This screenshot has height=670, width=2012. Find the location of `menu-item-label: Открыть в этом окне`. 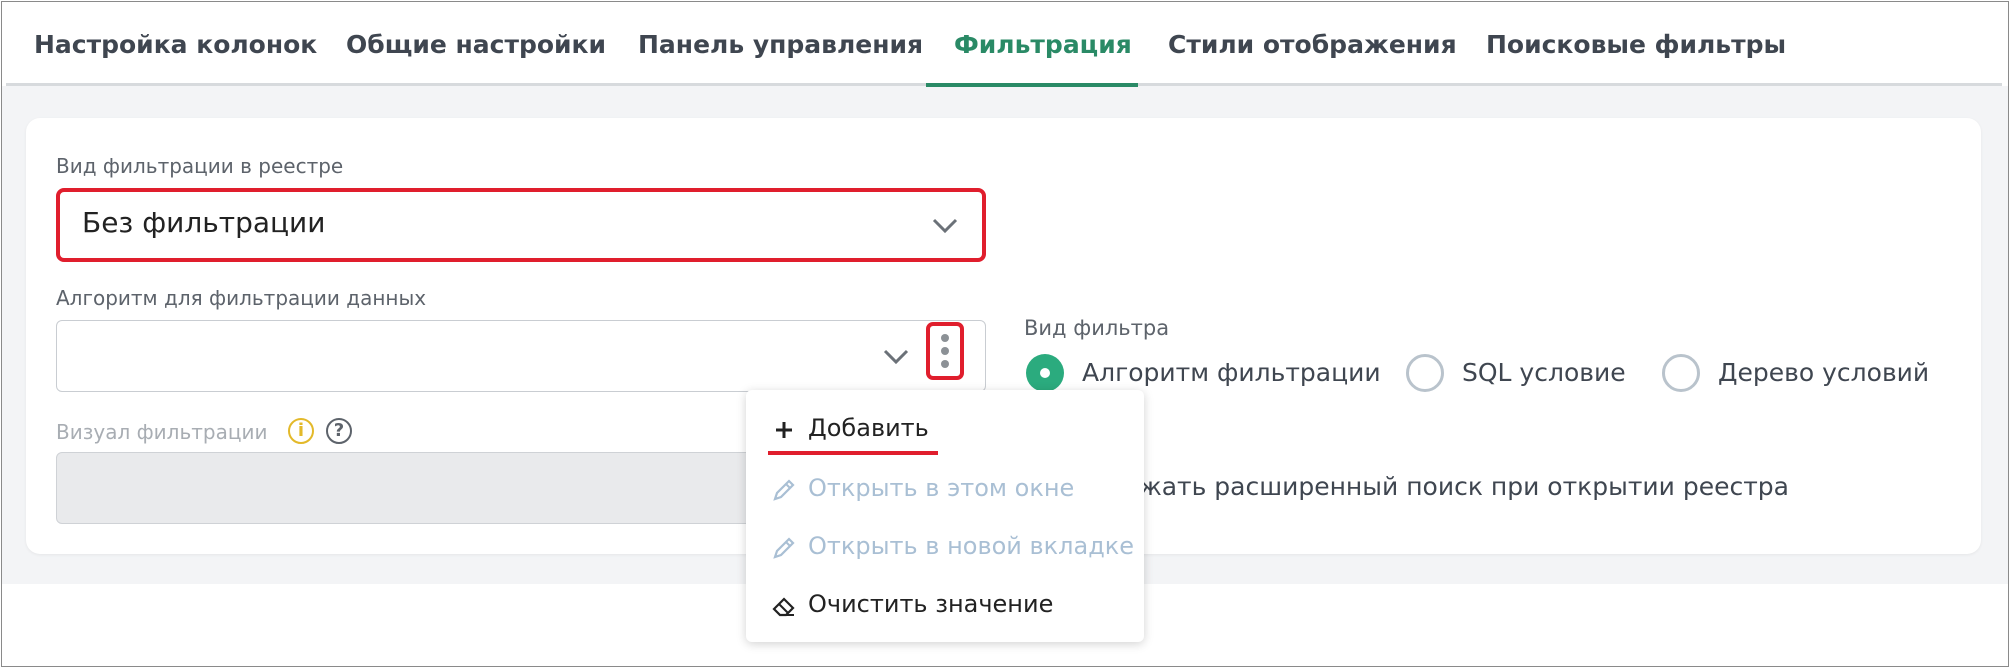

menu-item-label: Открыть в этом окне is located at coordinates (941, 488).